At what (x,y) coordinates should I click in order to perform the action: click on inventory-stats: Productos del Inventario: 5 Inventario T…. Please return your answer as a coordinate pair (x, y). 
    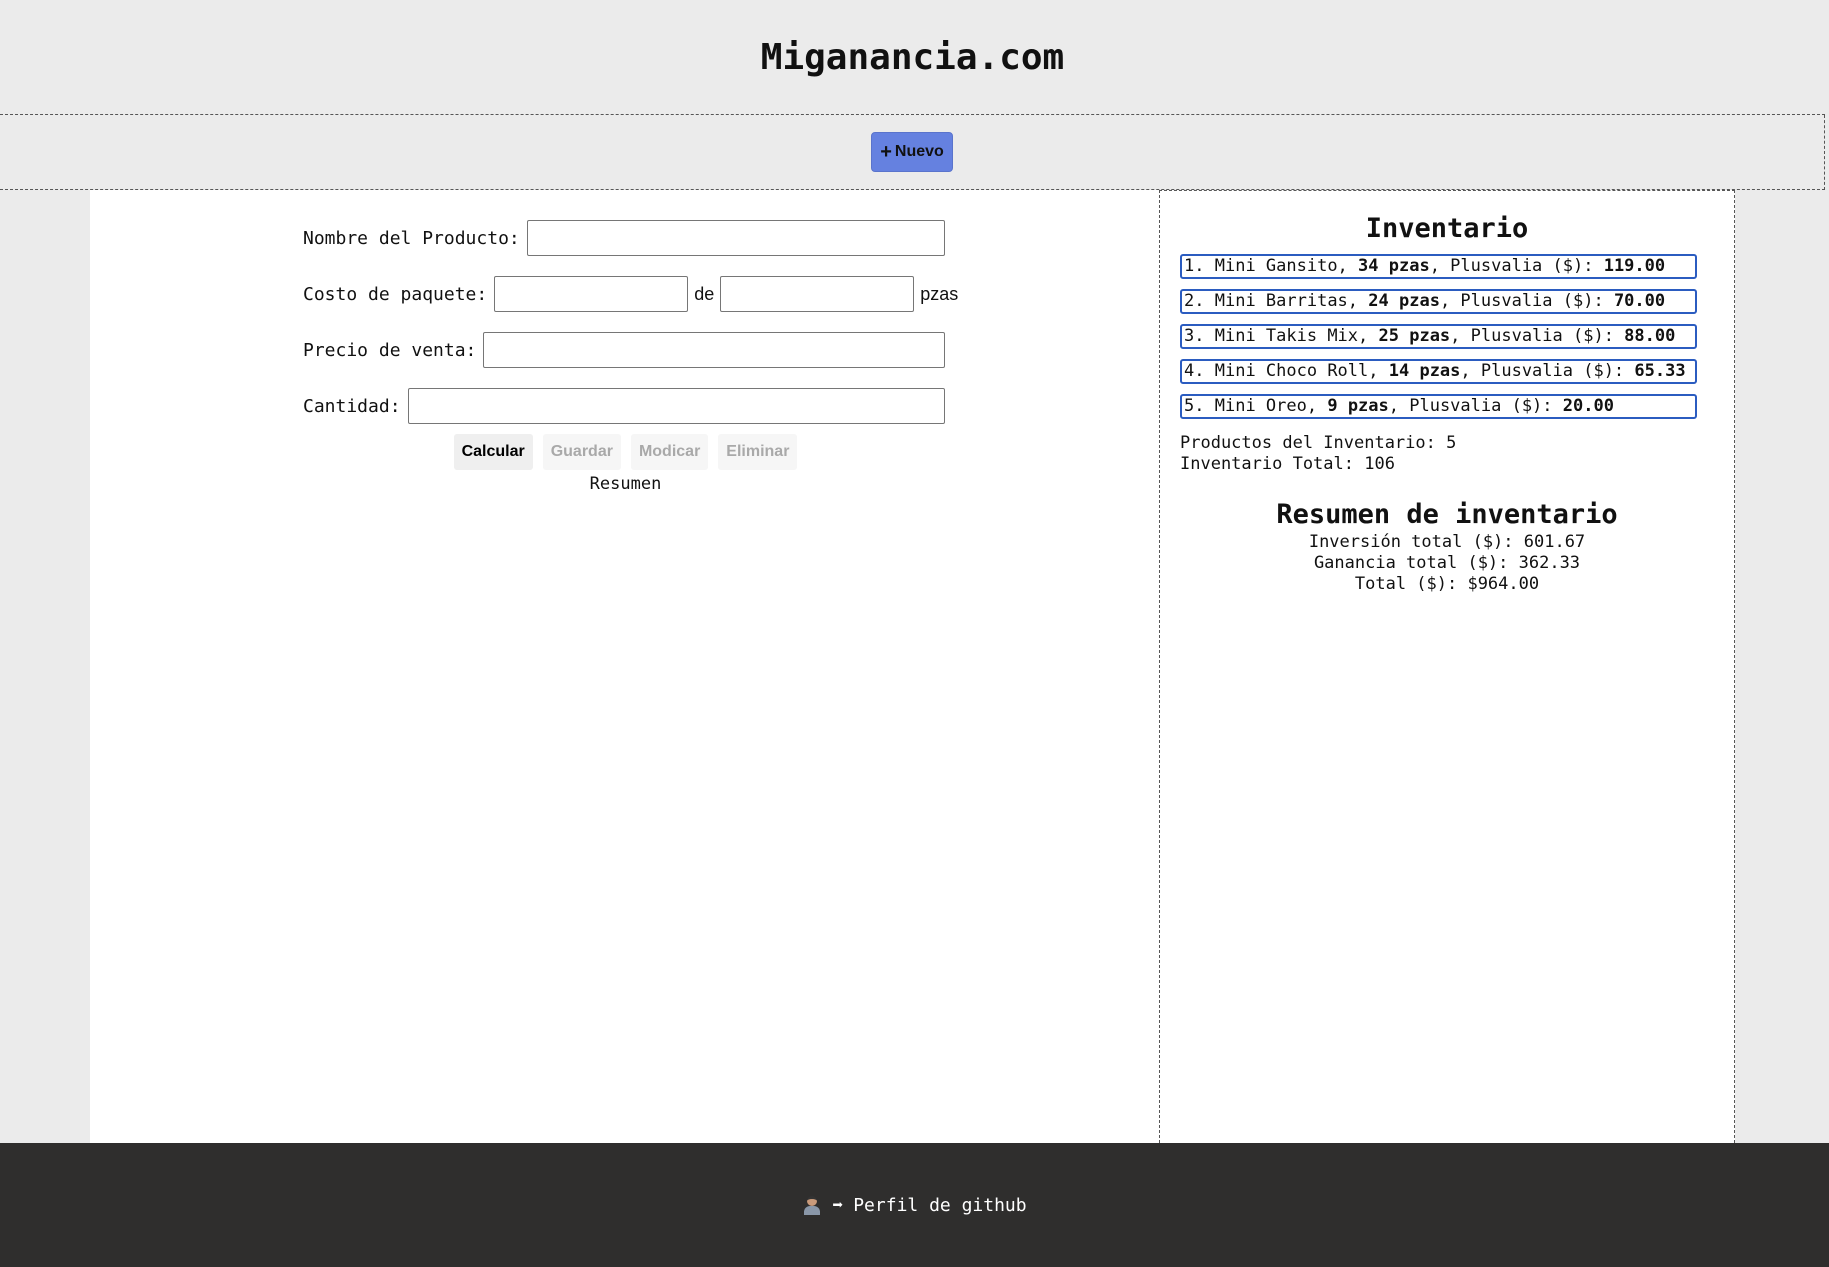
    Looking at the image, I should click on (1457, 454).